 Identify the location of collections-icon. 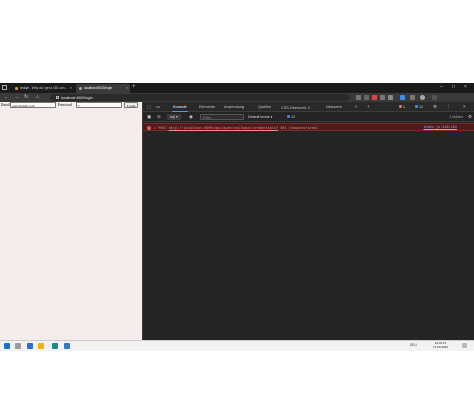
(412, 97).